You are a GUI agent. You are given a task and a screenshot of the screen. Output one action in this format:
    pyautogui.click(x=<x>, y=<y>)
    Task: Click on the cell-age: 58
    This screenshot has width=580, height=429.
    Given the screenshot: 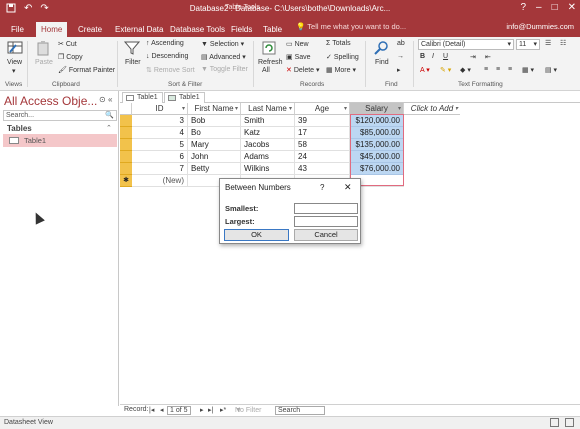 What is the action you would take?
    pyautogui.click(x=322, y=145)
    